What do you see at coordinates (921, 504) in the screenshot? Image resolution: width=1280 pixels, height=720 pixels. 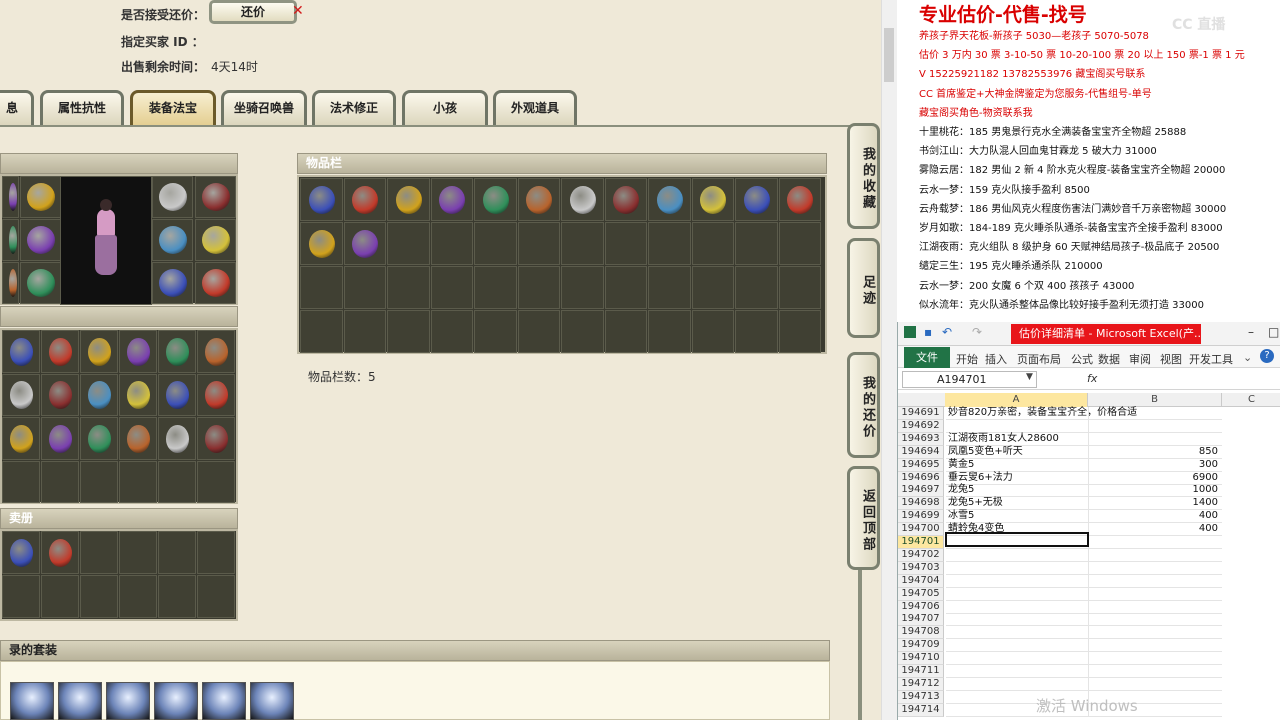 I see `row-number: 194698` at bounding box center [921, 504].